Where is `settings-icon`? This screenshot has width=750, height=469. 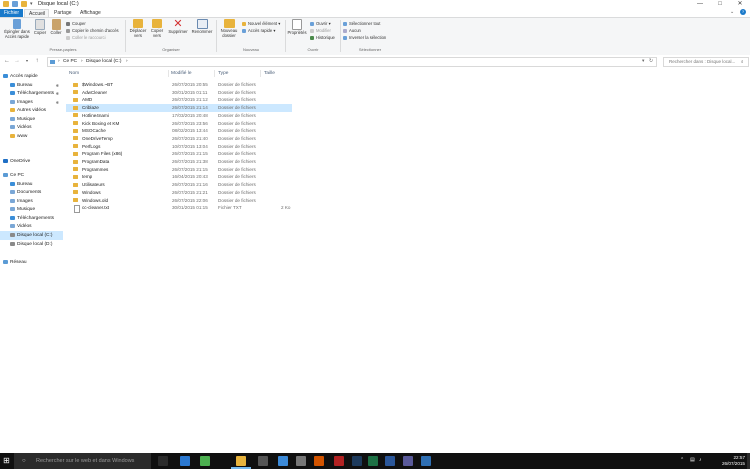
settings-icon is located at coordinates (301, 461).